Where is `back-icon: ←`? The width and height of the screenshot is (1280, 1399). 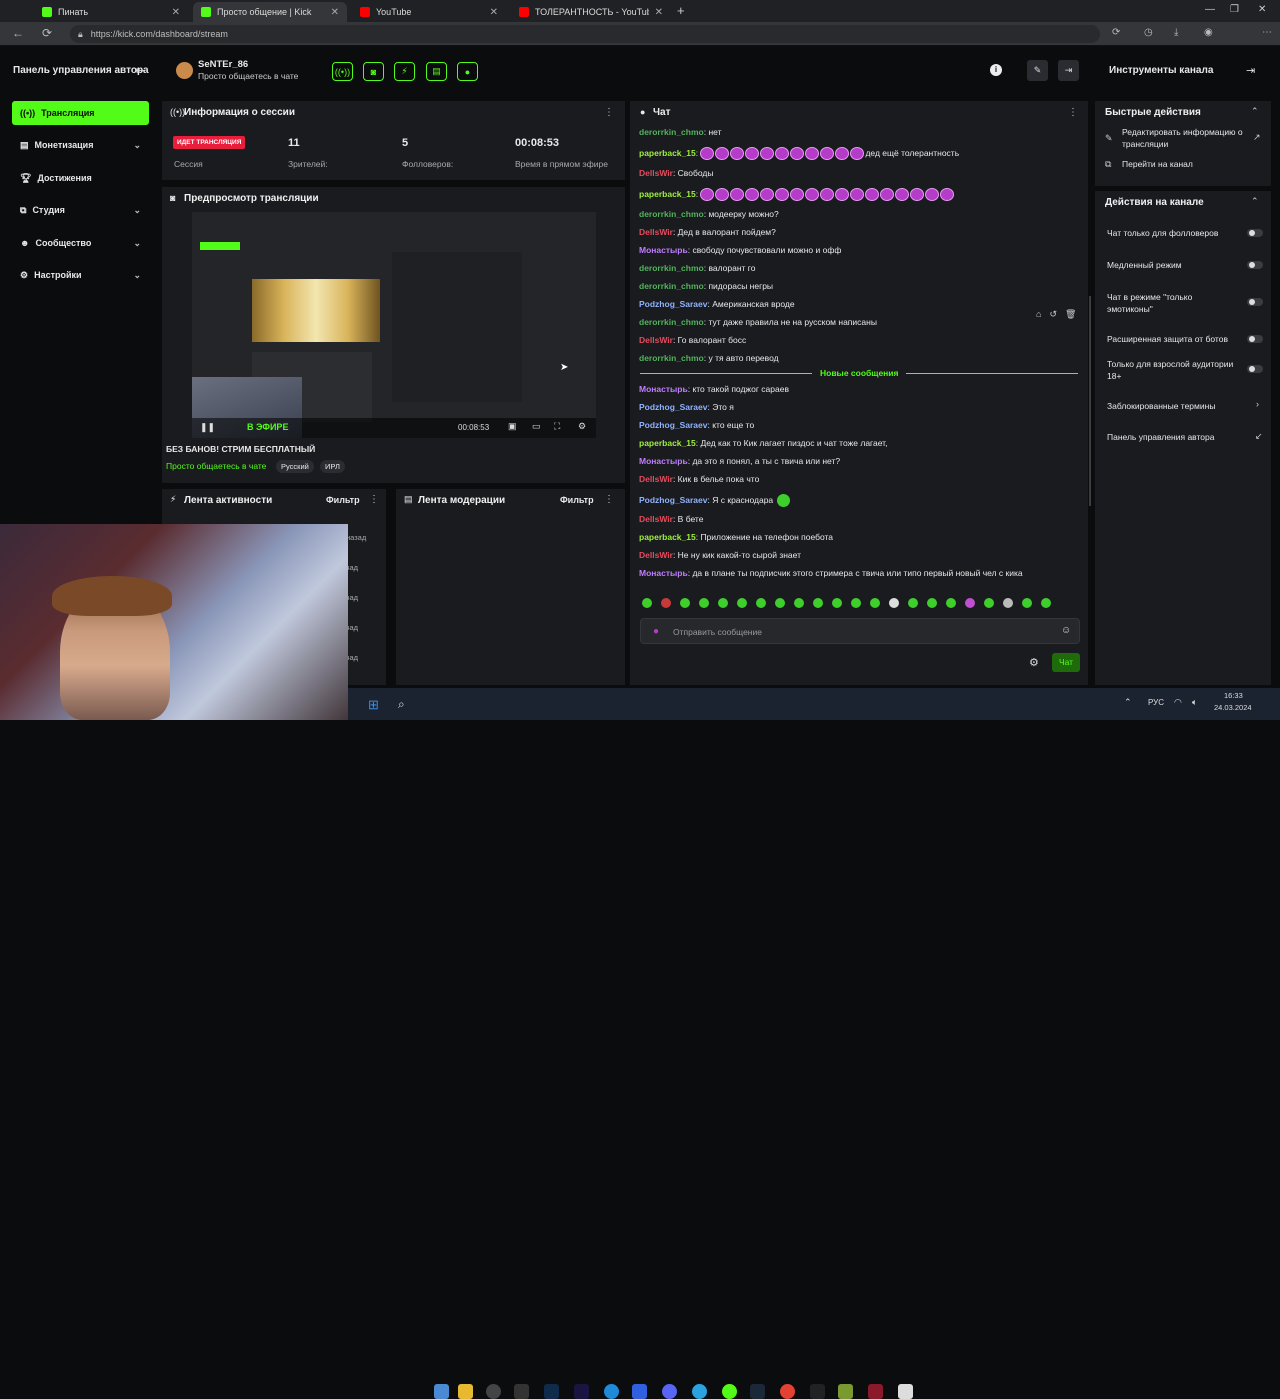 back-icon: ← is located at coordinates (18, 33).